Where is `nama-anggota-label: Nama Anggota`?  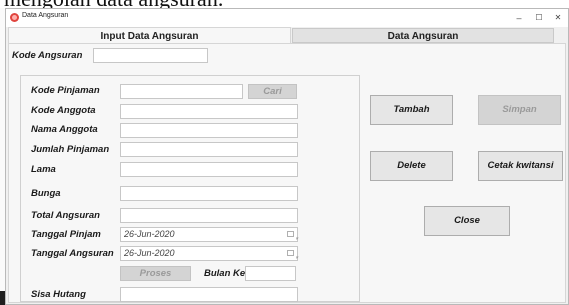
nama-anggota-label: Nama Anggota is located at coordinates (64, 129).